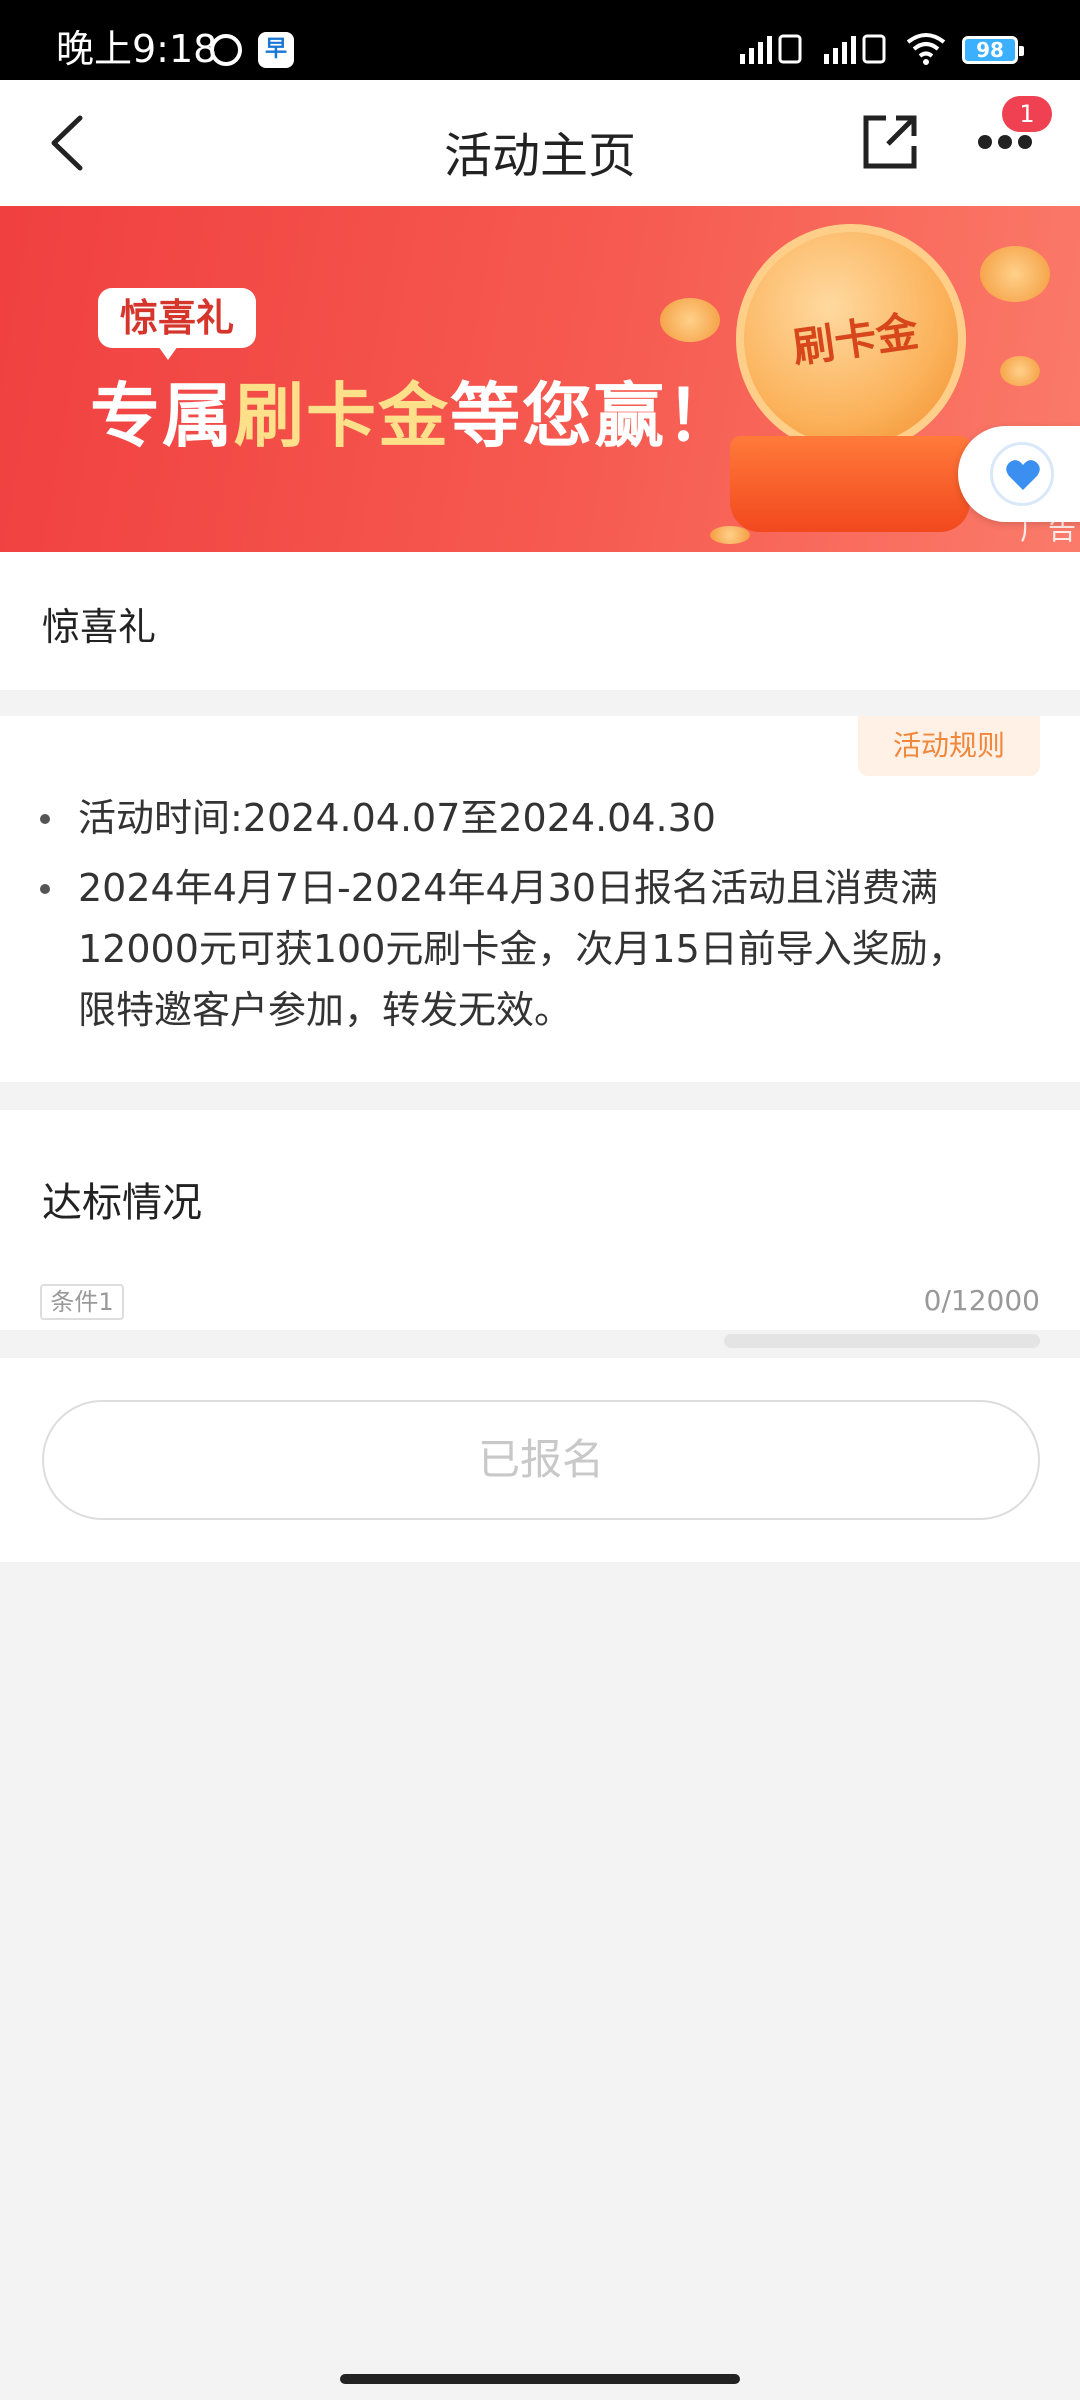 The image size is (1080, 2400). Describe the element at coordinates (137, 49) in the screenshot. I see `status-time: 晚上9:18` at that location.